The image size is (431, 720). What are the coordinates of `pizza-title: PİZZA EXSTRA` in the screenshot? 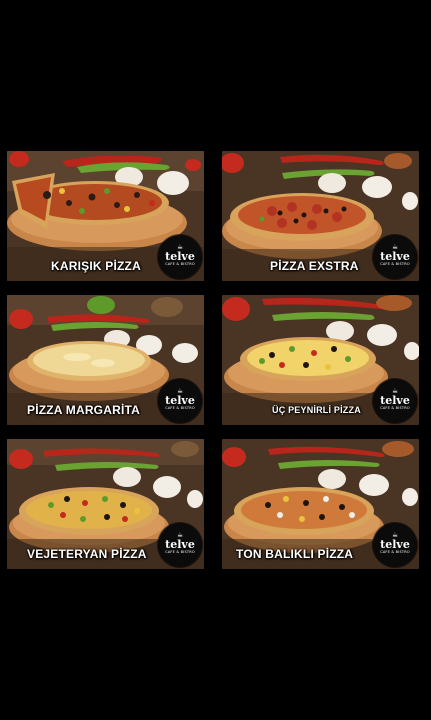 It's located at (314, 266).